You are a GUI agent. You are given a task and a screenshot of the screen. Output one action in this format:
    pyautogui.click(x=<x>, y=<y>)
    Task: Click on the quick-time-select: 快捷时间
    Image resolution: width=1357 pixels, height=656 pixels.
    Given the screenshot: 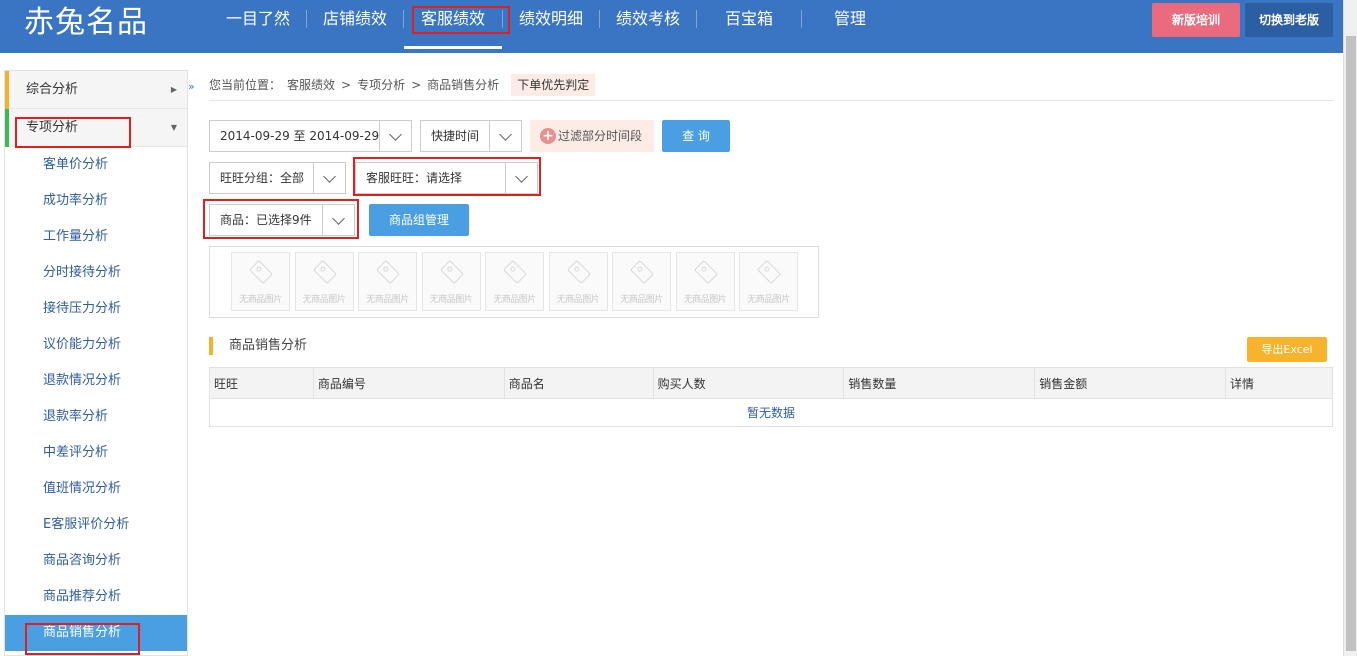 What is the action you would take?
    pyautogui.click(x=471, y=136)
    